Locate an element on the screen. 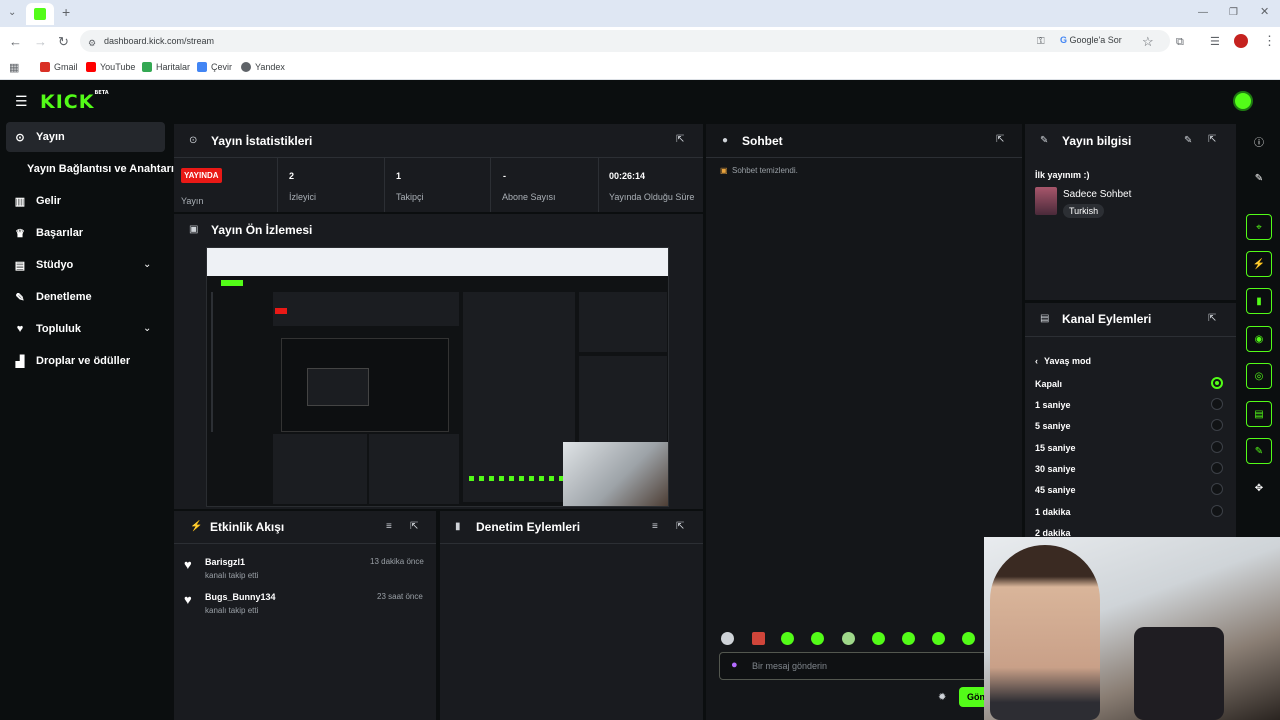  capture-icon: ⌖ is located at coordinates (1259, 227).